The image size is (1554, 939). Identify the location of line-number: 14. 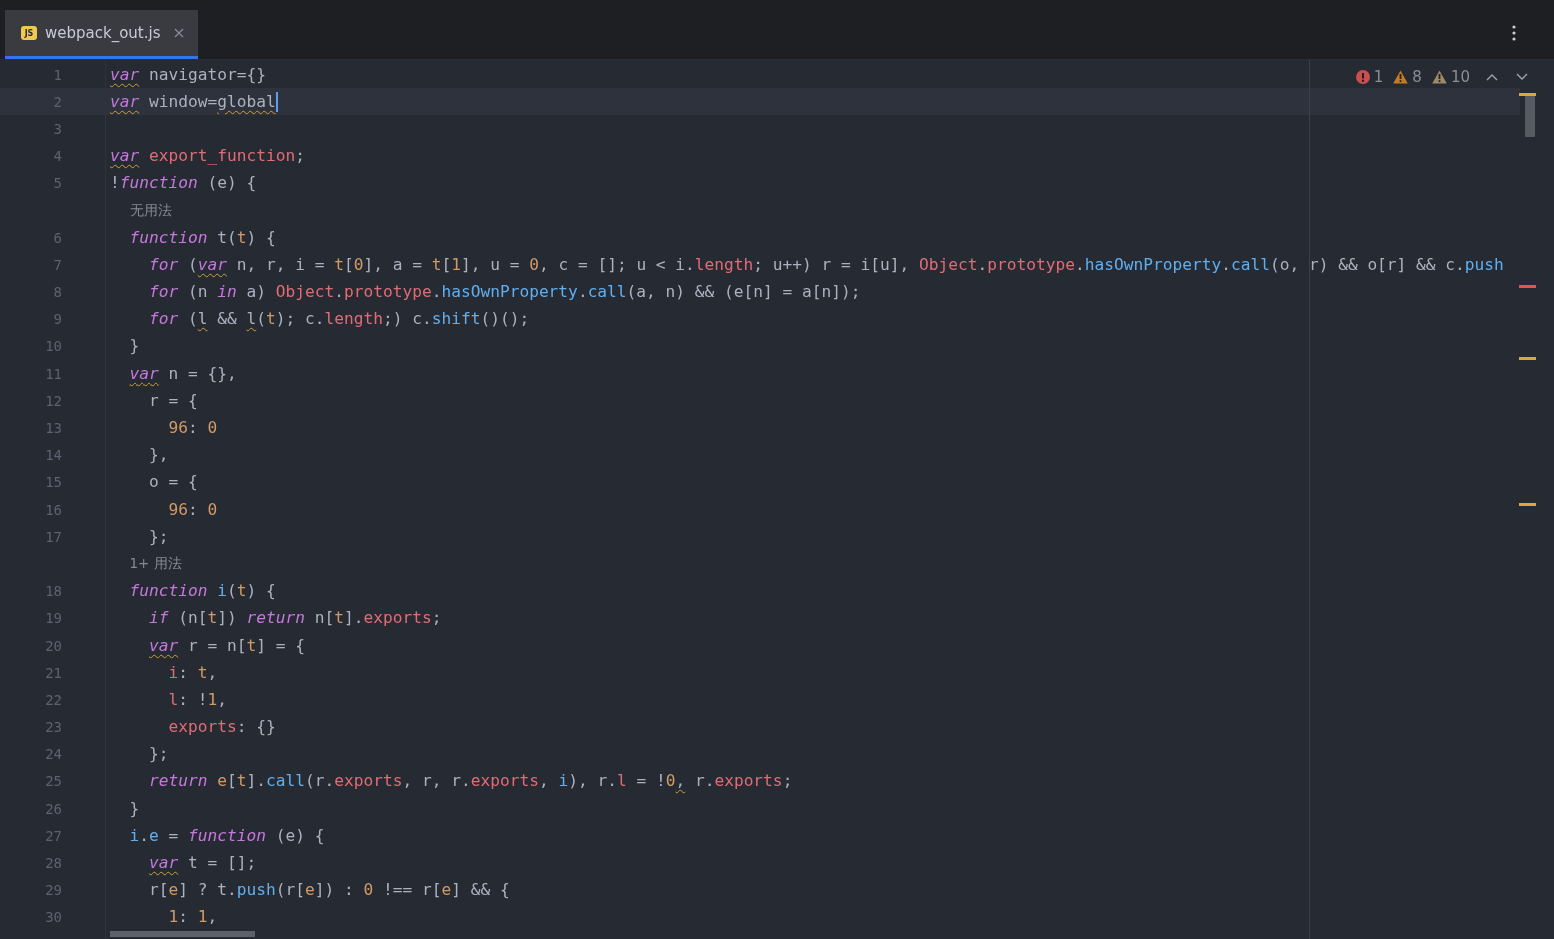
(53, 455).